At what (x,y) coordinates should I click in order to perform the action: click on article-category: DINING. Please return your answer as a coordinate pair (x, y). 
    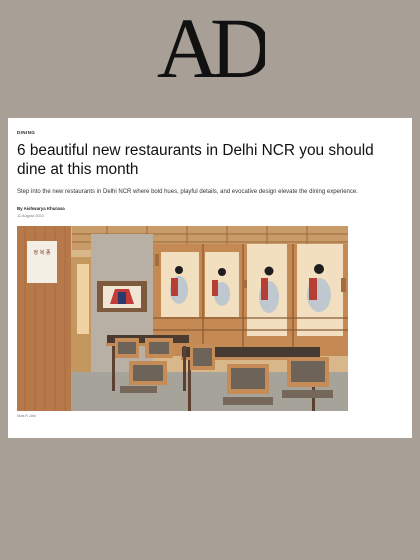
    Looking at the image, I should click on (210, 132).